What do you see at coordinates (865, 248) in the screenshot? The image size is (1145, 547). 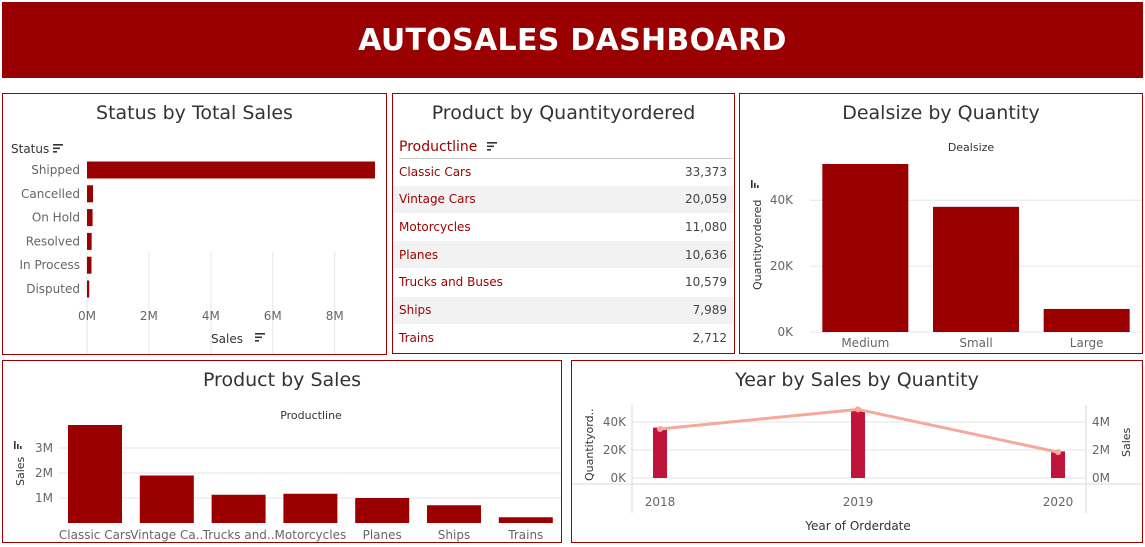 I see `bar-medium` at bounding box center [865, 248].